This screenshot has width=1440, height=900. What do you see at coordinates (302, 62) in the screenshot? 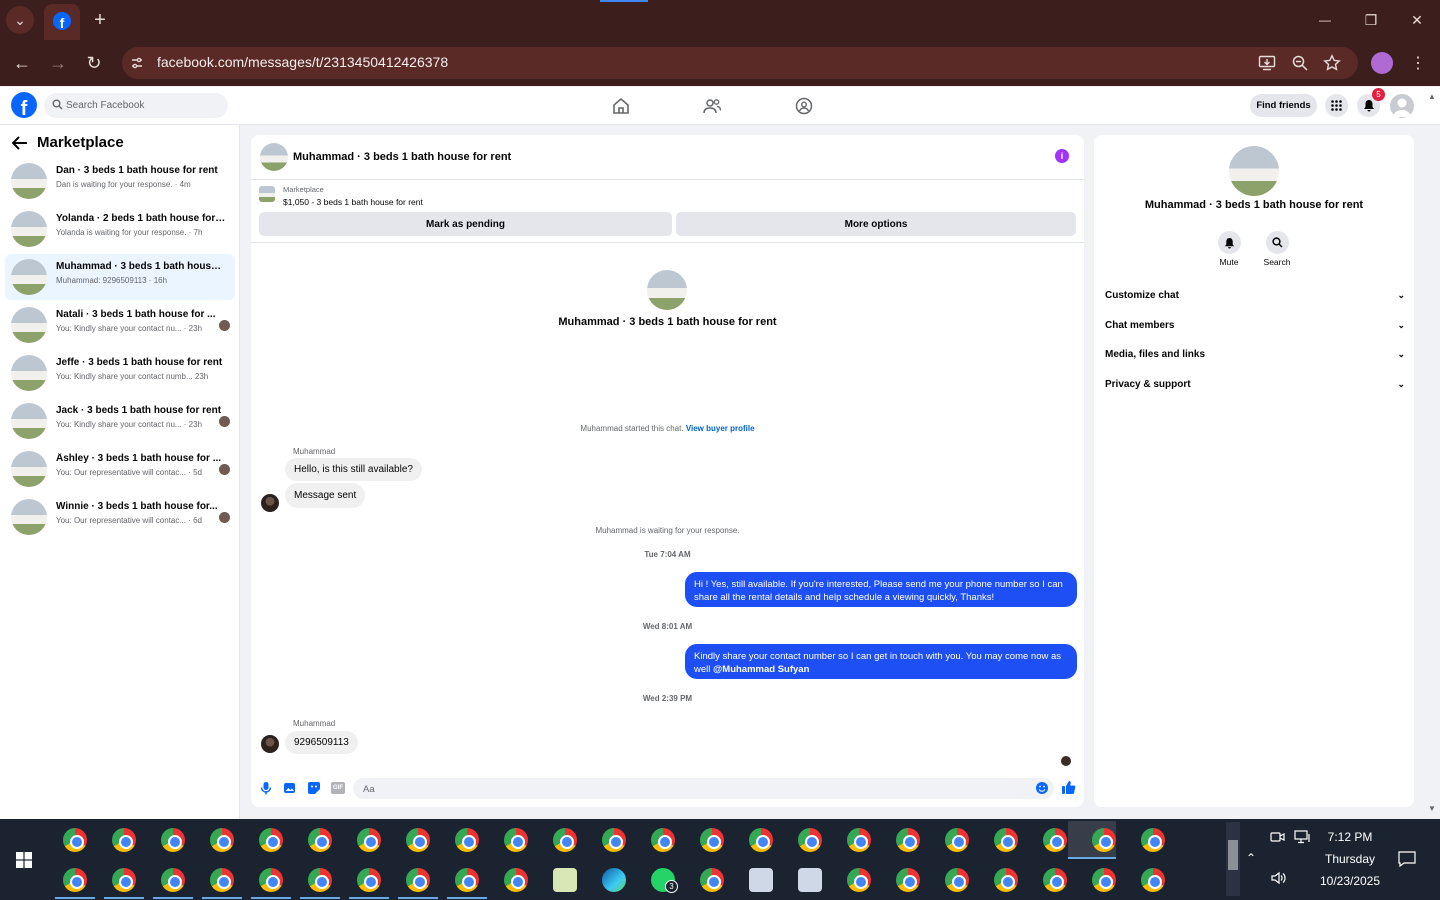
I see `url-text: facebook.com/messages/t/2313450412426378` at bounding box center [302, 62].